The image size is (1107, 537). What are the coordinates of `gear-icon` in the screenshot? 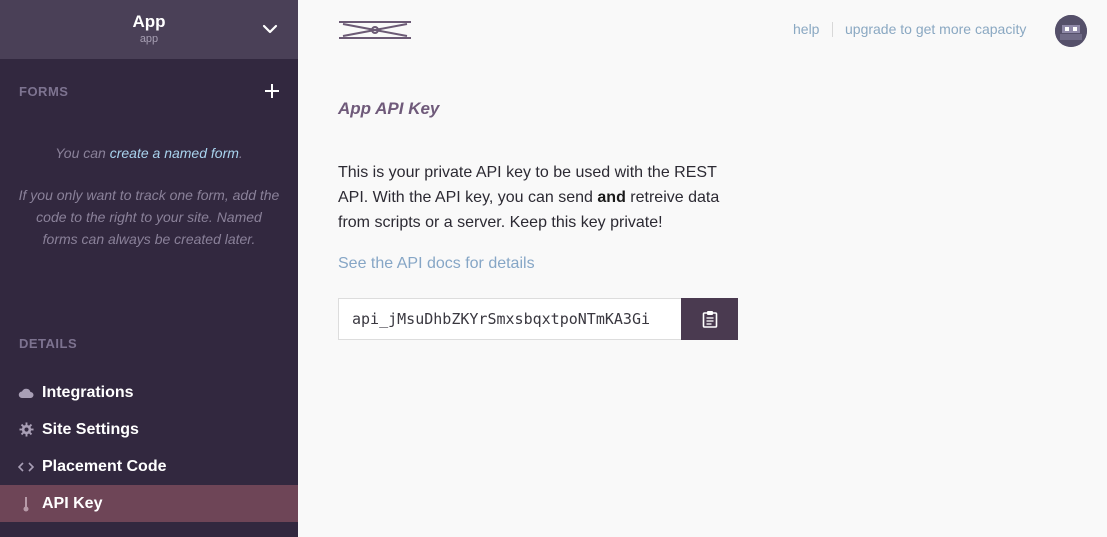 It's located at (26, 430).